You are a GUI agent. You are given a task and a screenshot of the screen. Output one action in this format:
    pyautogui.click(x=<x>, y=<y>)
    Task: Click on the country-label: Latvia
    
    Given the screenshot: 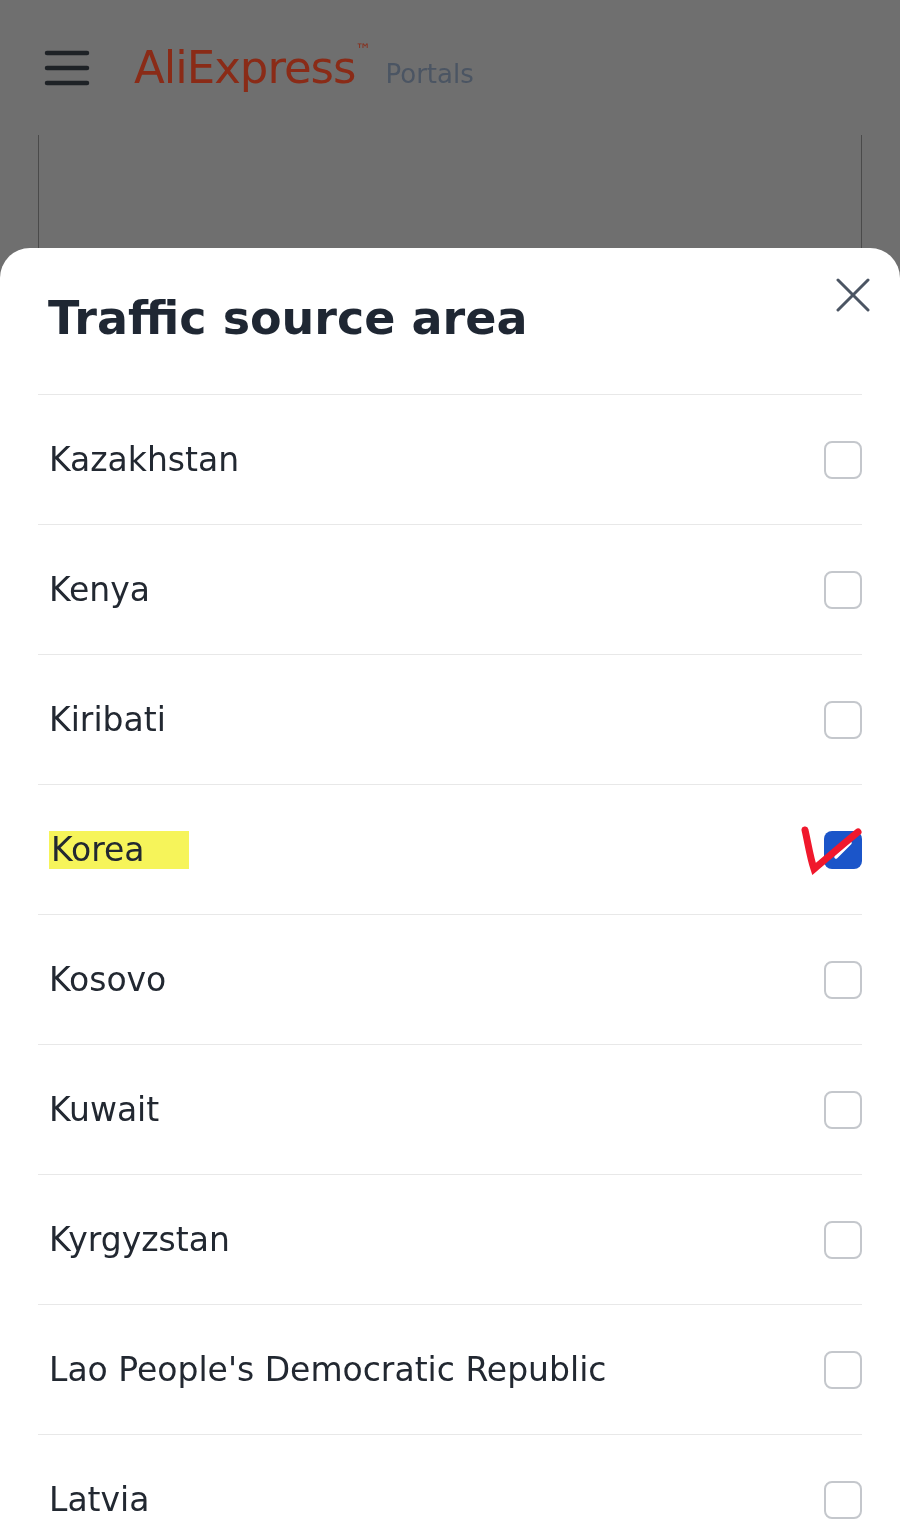 What is the action you would take?
    pyautogui.click(x=99, y=1499)
    